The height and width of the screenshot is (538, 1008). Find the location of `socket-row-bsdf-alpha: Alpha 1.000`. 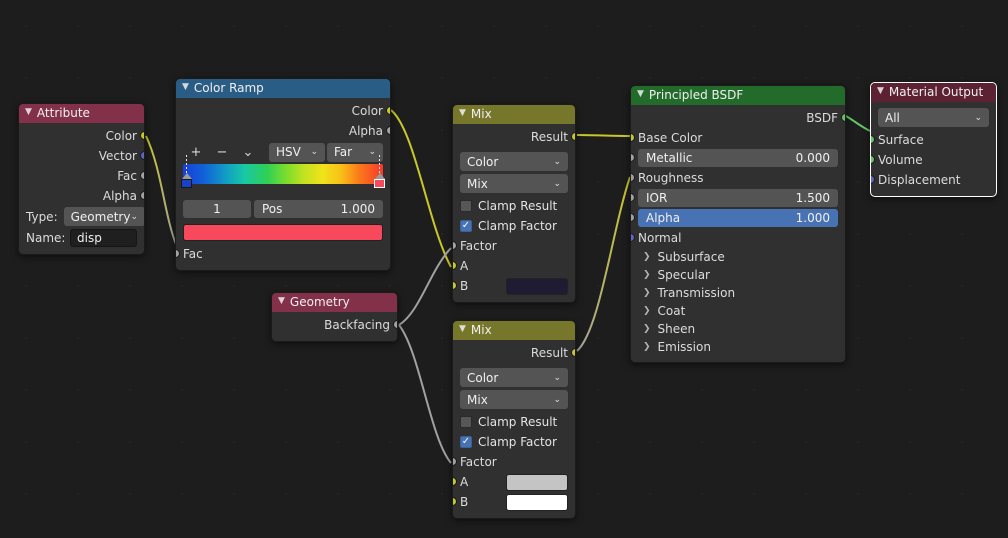

socket-row-bsdf-alpha: Alpha 1.000 is located at coordinates (738, 218).